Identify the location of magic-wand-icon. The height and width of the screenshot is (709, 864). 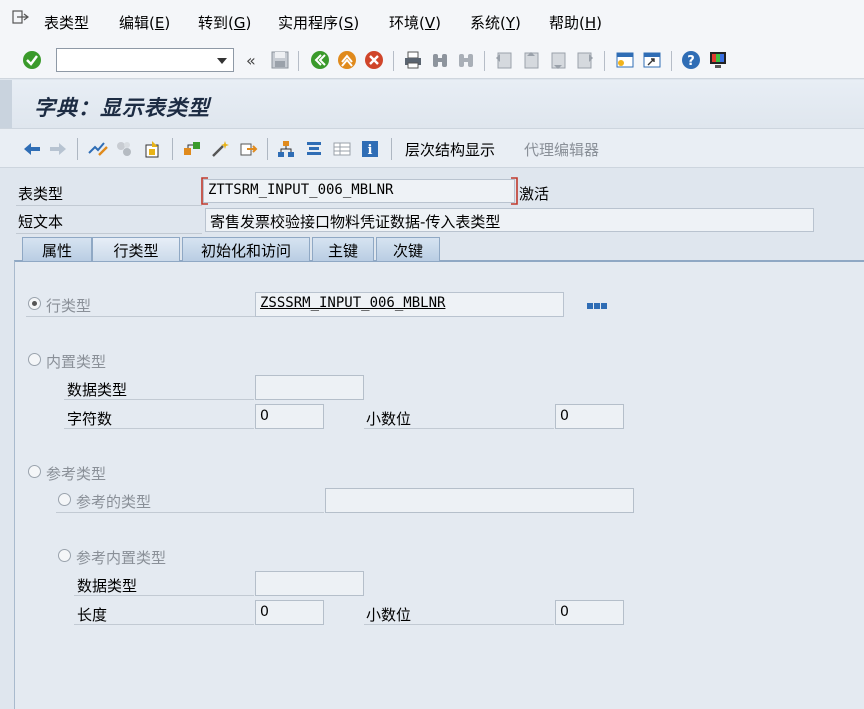
(220, 149).